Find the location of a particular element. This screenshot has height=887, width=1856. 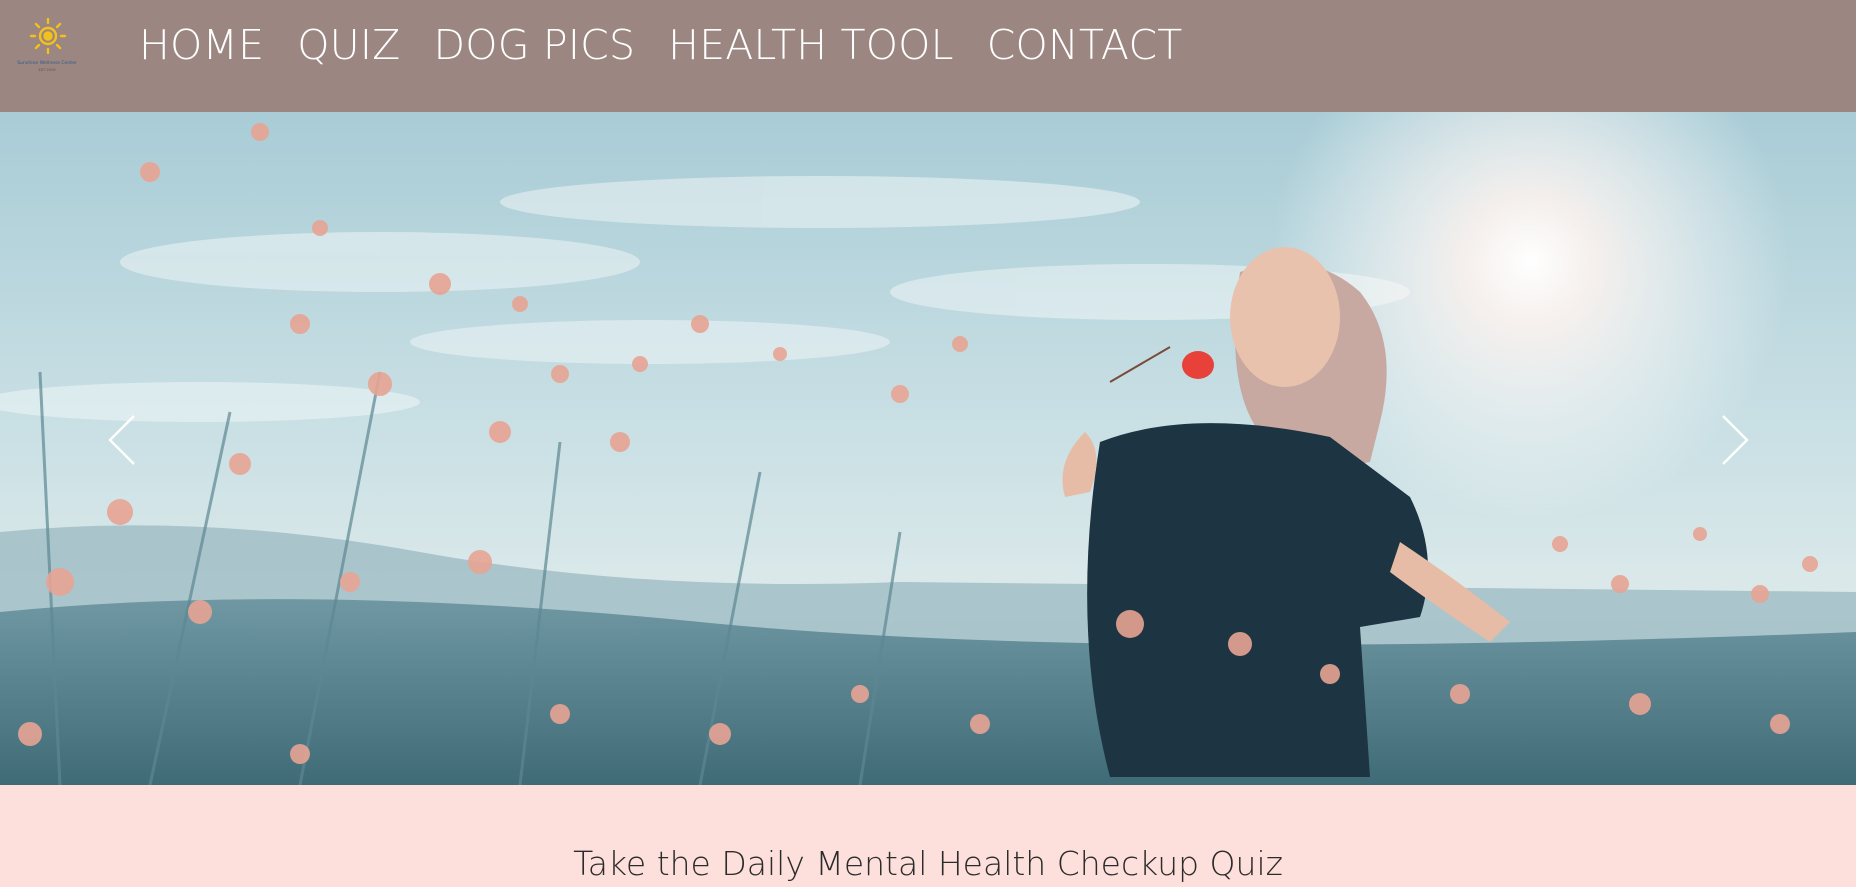

nav-home: HOME is located at coordinates (201, 45).